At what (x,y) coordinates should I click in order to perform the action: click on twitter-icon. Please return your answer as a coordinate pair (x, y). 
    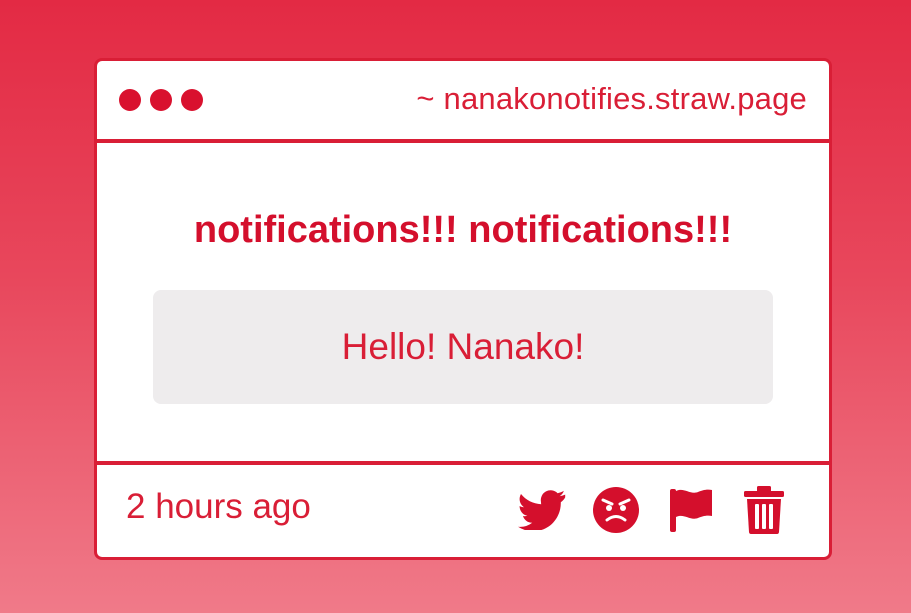
    Looking at the image, I should click on (542, 510).